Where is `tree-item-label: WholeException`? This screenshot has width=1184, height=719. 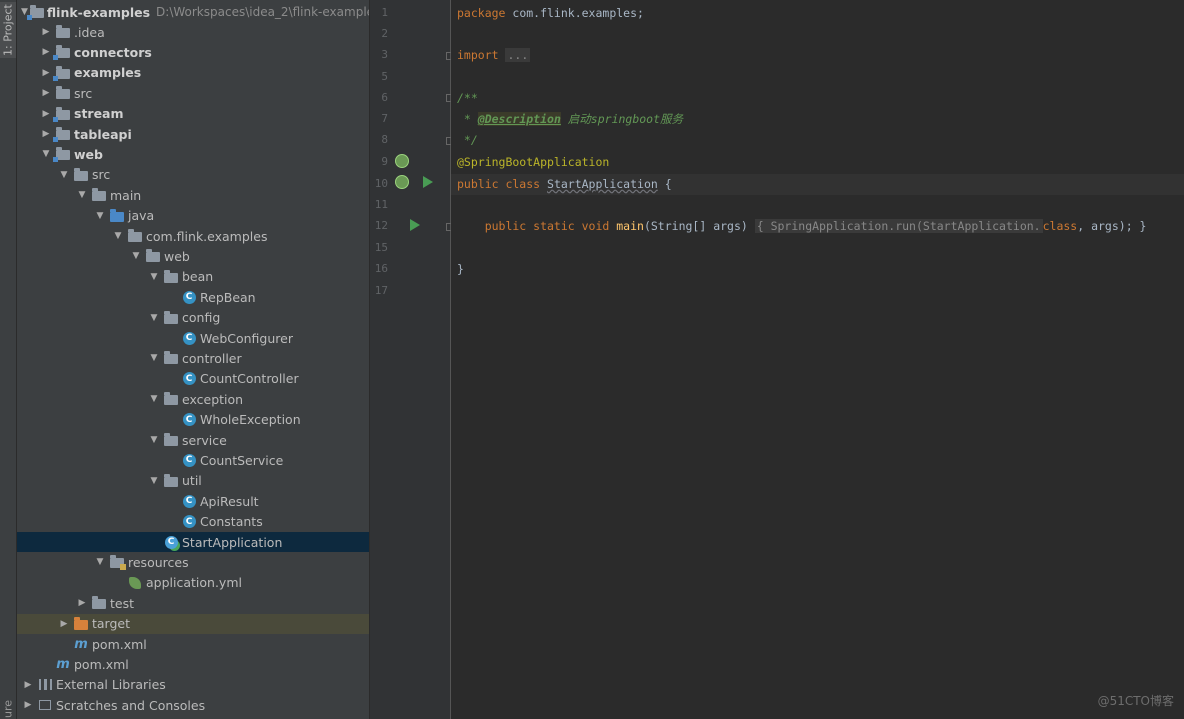
tree-item-label: WholeException is located at coordinates (250, 420).